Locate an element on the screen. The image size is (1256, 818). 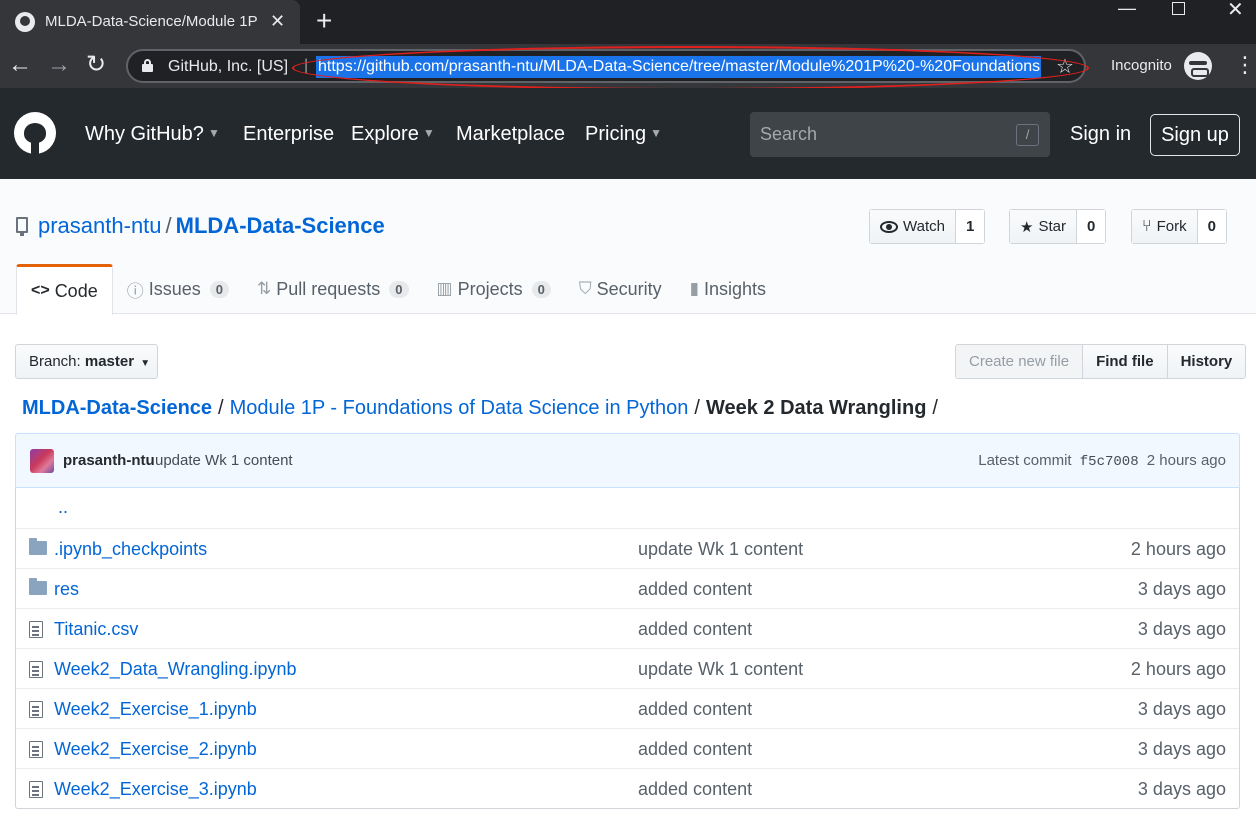
tab-close-icon: ✕ is located at coordinates (277, 21).